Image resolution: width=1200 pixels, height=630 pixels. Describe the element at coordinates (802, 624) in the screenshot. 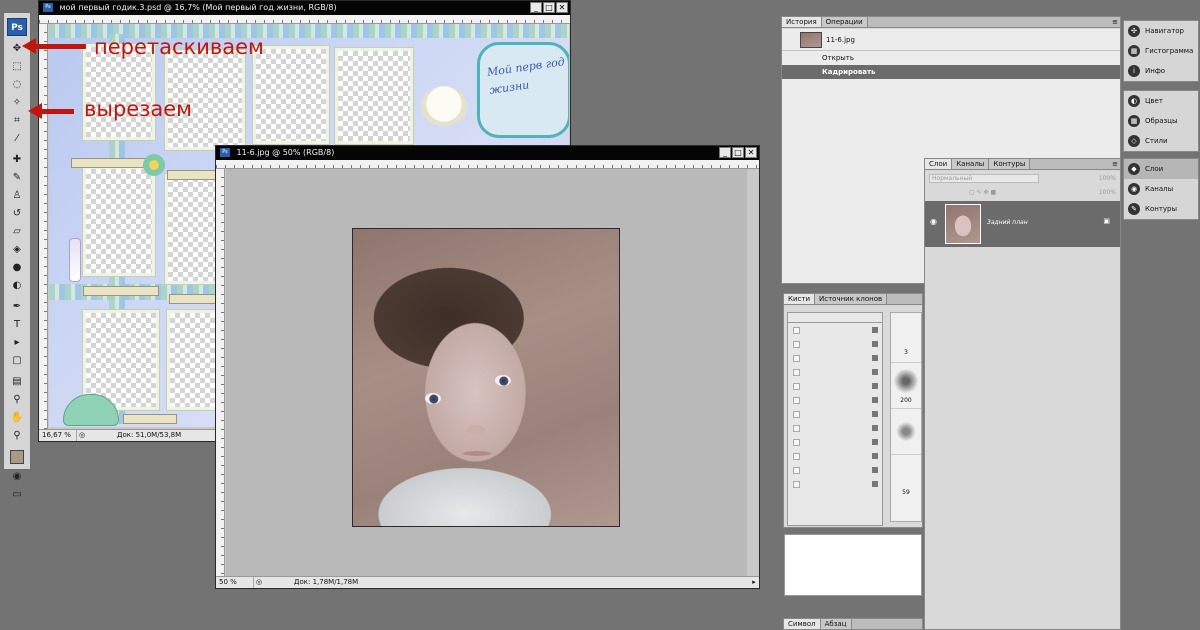

I see `tab-character: Символ` at that location.